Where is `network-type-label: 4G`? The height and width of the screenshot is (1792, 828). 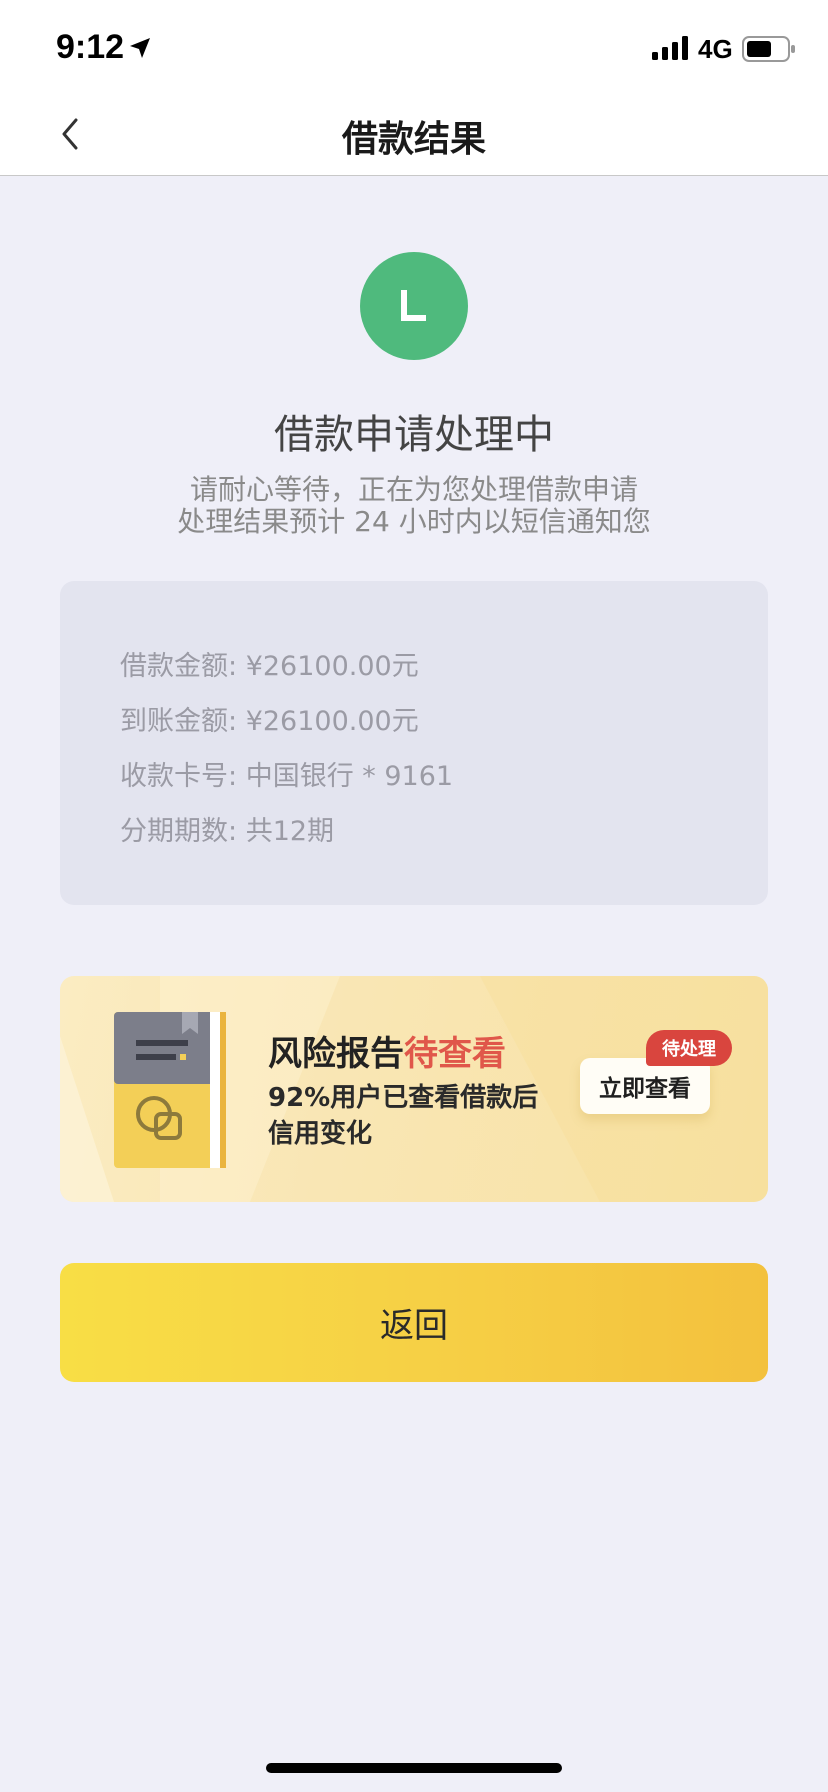 network-type-label: 4G is located at coordinates (715, 49).